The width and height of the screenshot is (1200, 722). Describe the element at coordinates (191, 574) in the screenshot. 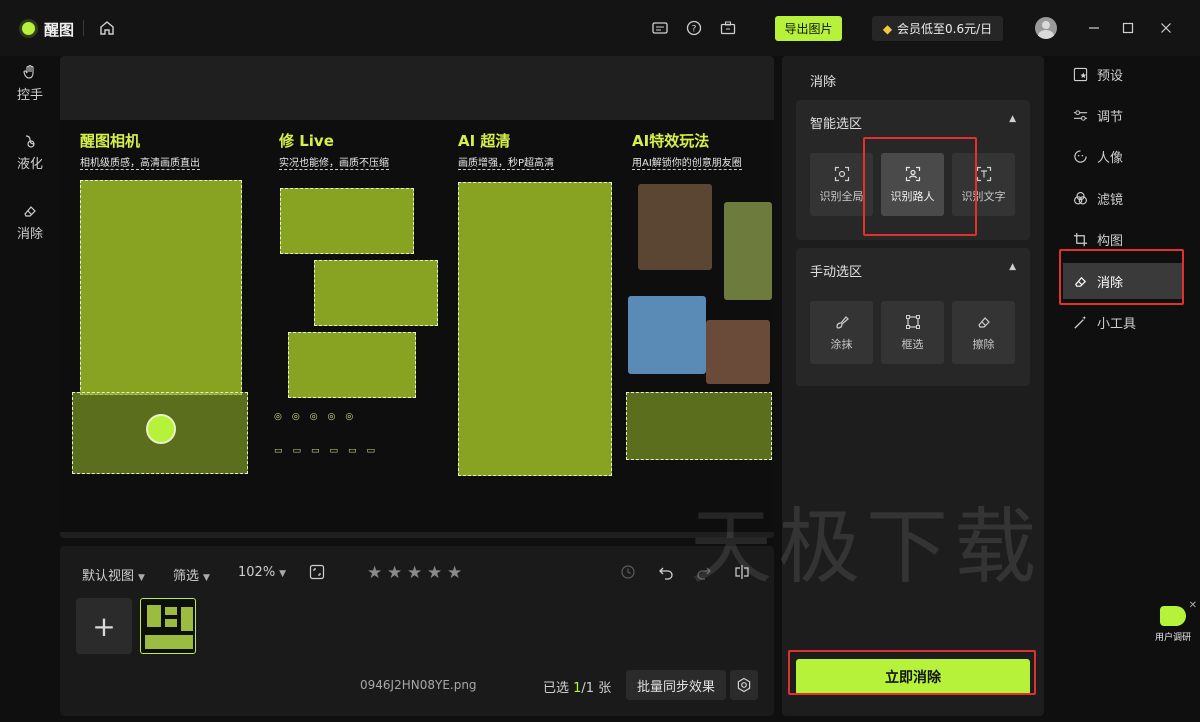

I see `filter-dropdown: 筛选 ▼` at that location.